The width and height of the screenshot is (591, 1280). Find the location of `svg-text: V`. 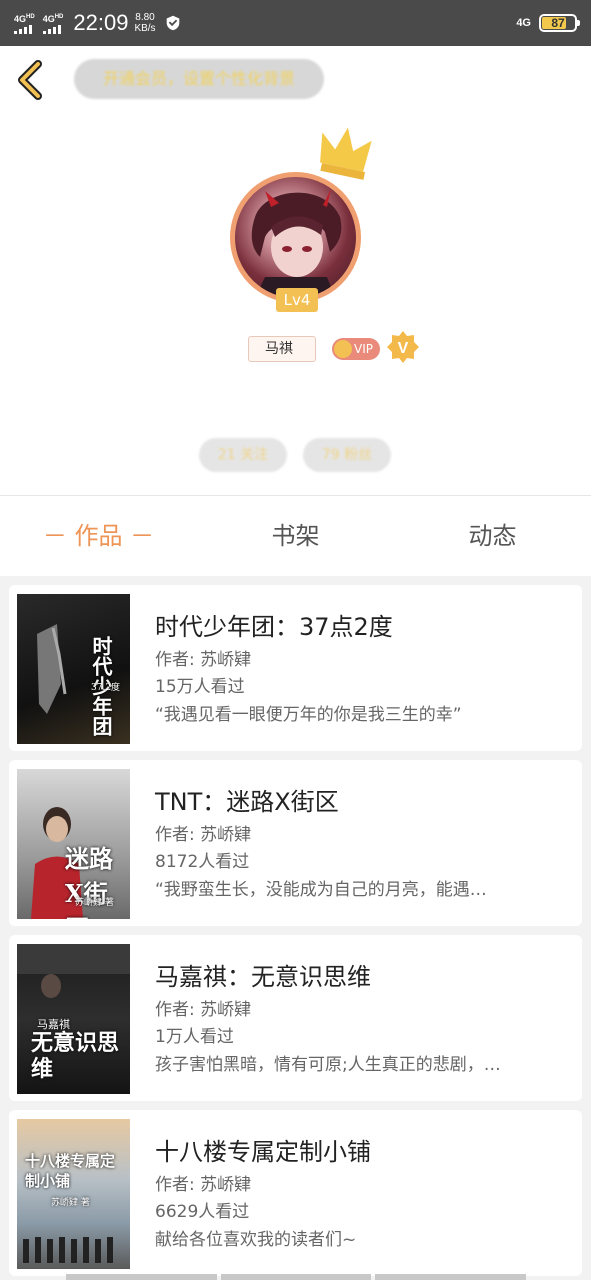

svg-text: V is located at coordinates (403, 348).